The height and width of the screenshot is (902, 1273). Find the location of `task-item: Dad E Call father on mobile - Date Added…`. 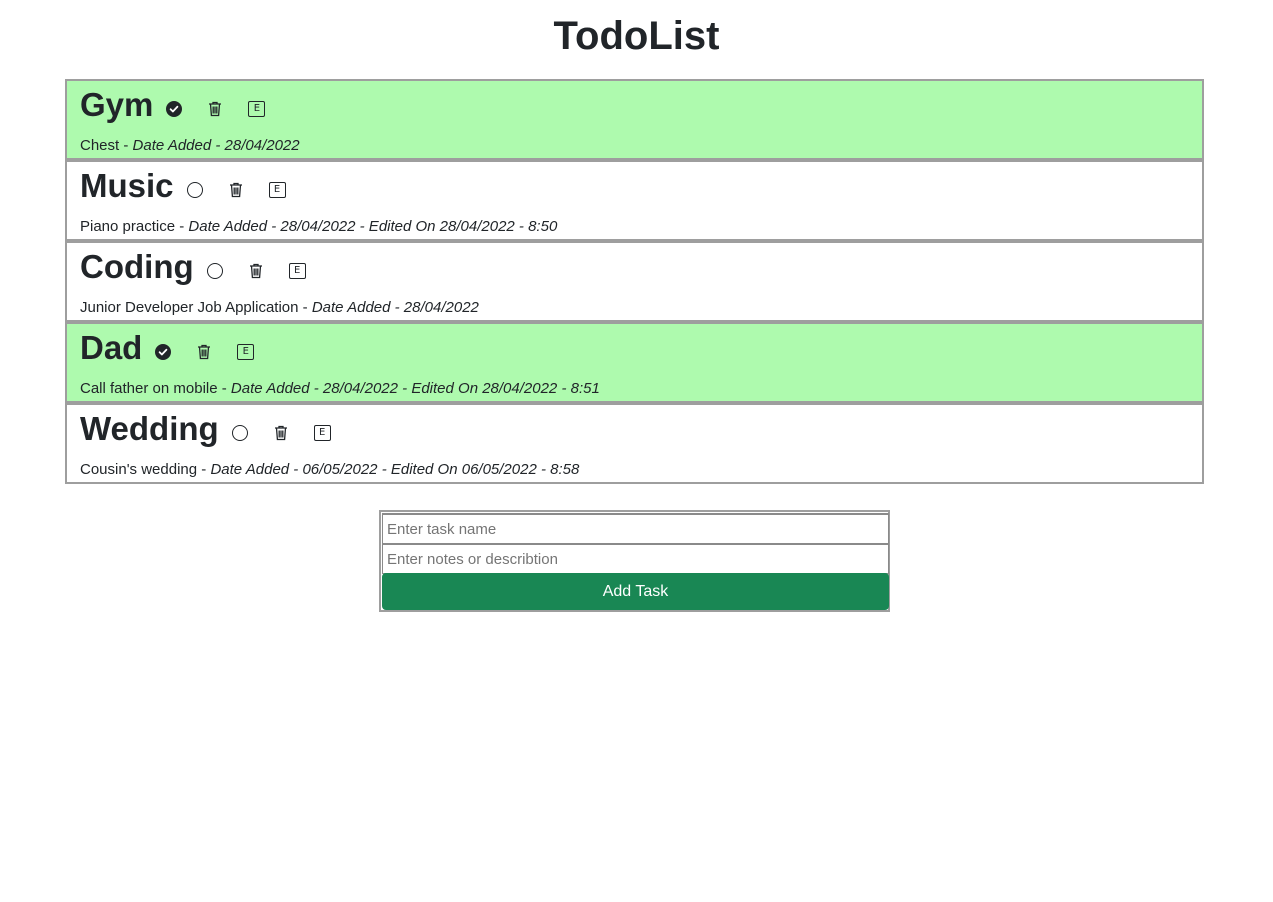

task-item: Dad E Call father on mobile - Date Added… is located at coordinates (634, 362).